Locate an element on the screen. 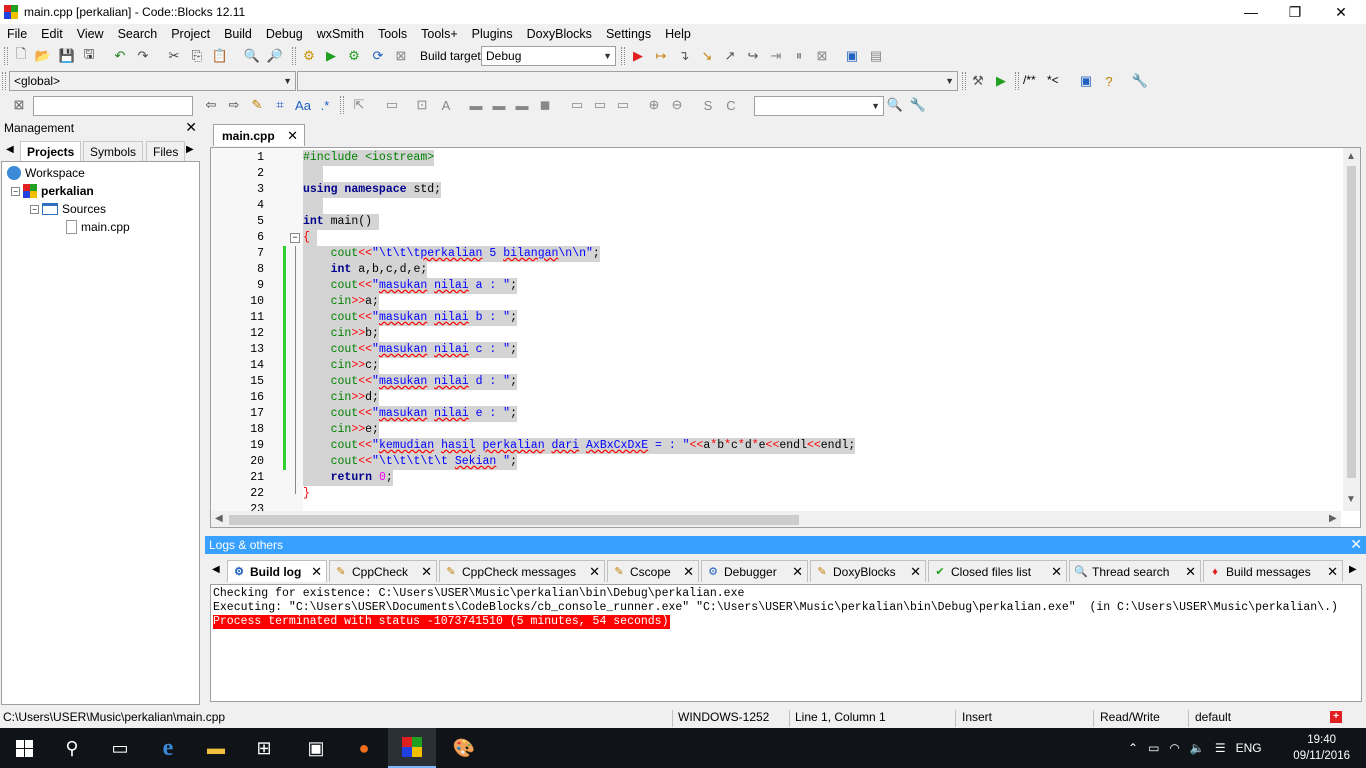  scroll-up-icon: ▲ is located at coordinates (1351, 156).